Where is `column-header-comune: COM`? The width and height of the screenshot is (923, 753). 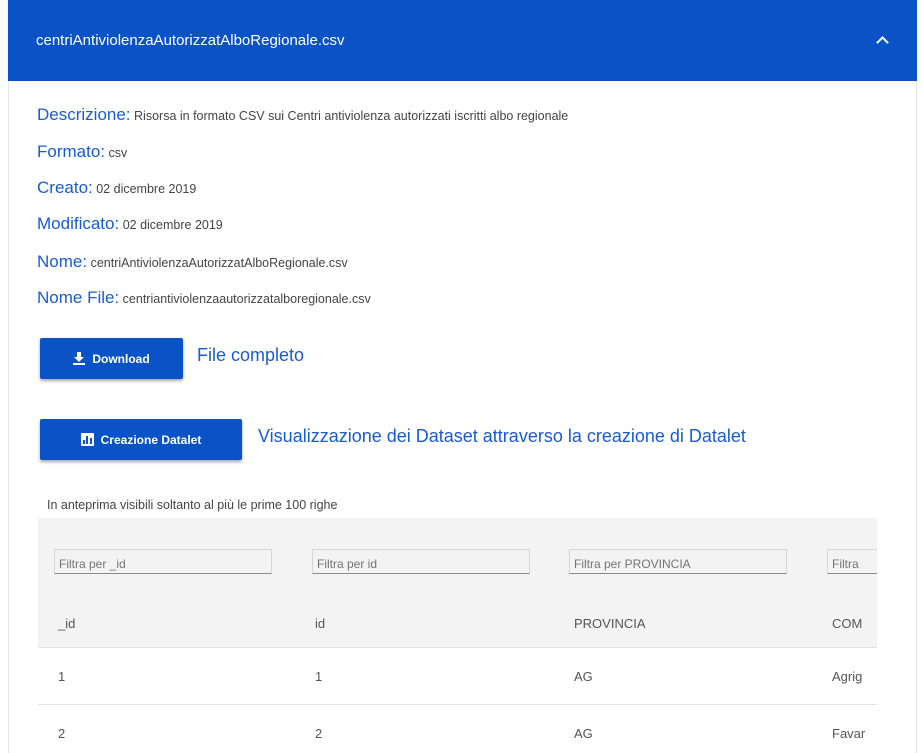
column-header-comune: COM is located at coordinates (847, 623).